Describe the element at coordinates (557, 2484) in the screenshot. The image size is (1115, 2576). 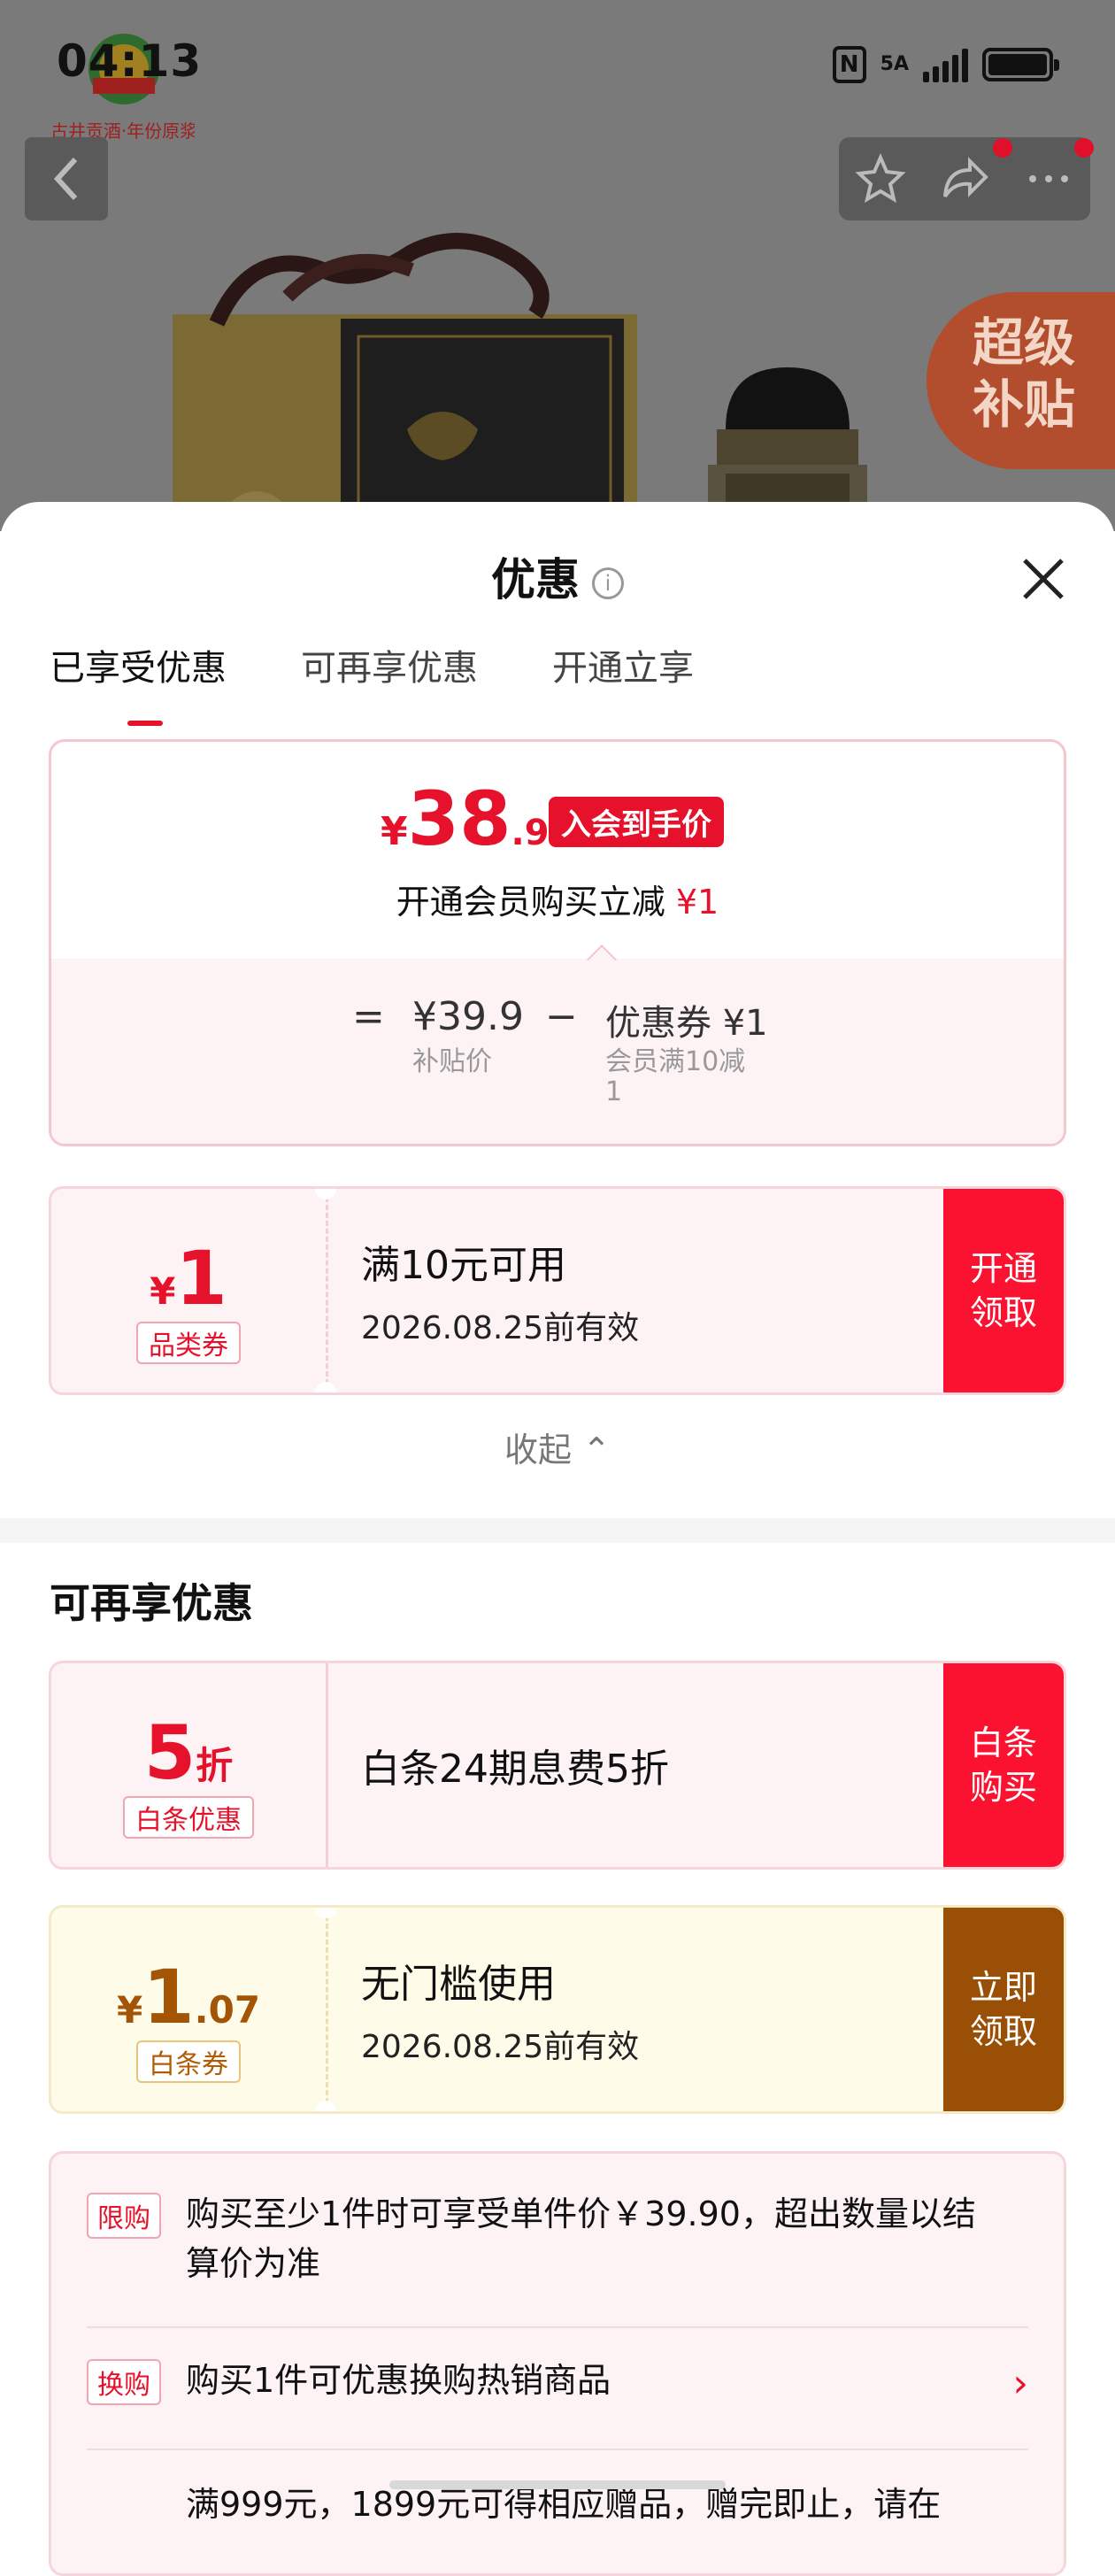
I see `home-indicator` at that location.